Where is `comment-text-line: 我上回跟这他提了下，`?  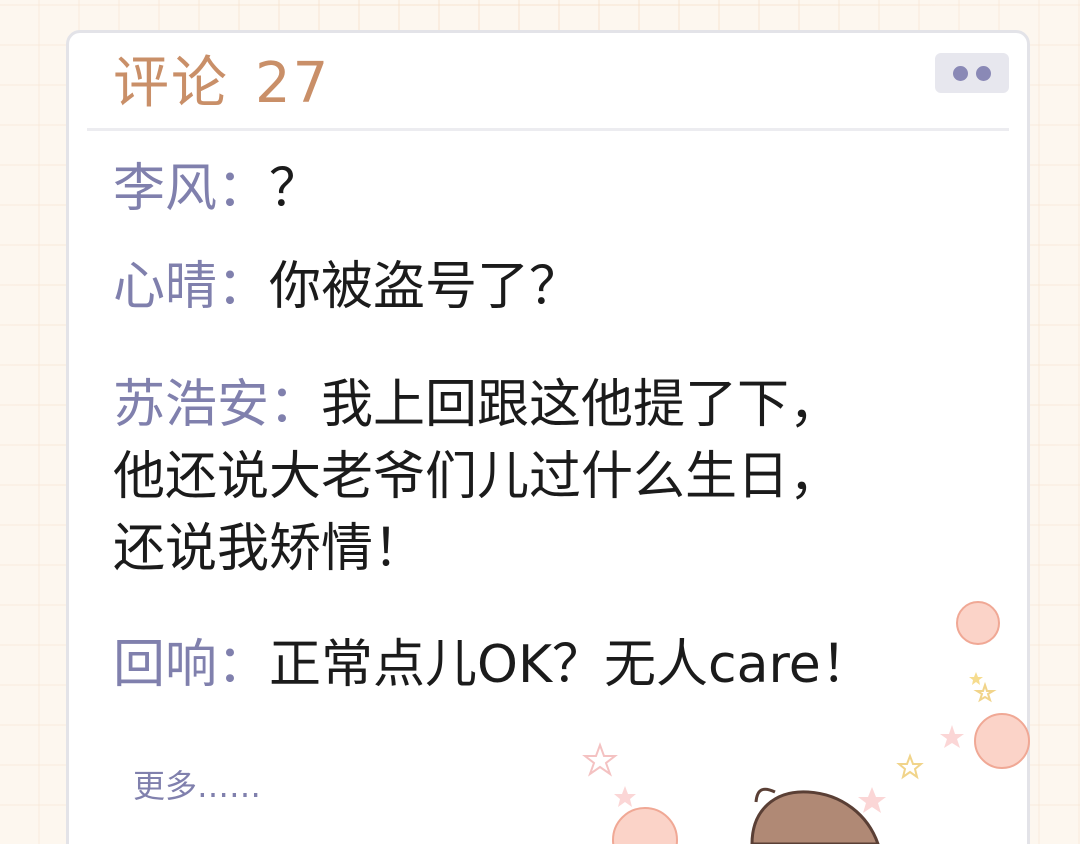
comment-text-line: 我上回跟这他提了下， is located at coordinates (581, 405).